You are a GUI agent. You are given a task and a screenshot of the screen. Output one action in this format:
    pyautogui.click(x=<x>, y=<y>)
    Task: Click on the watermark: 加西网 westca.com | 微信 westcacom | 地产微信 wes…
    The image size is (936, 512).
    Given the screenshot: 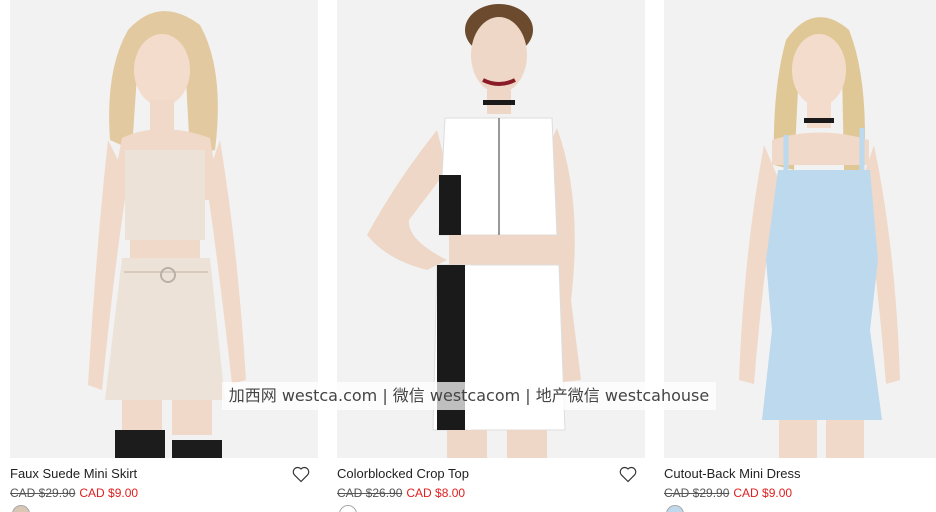 What is the action you would take?
    pyautogui.click(x=469, y=396)
    